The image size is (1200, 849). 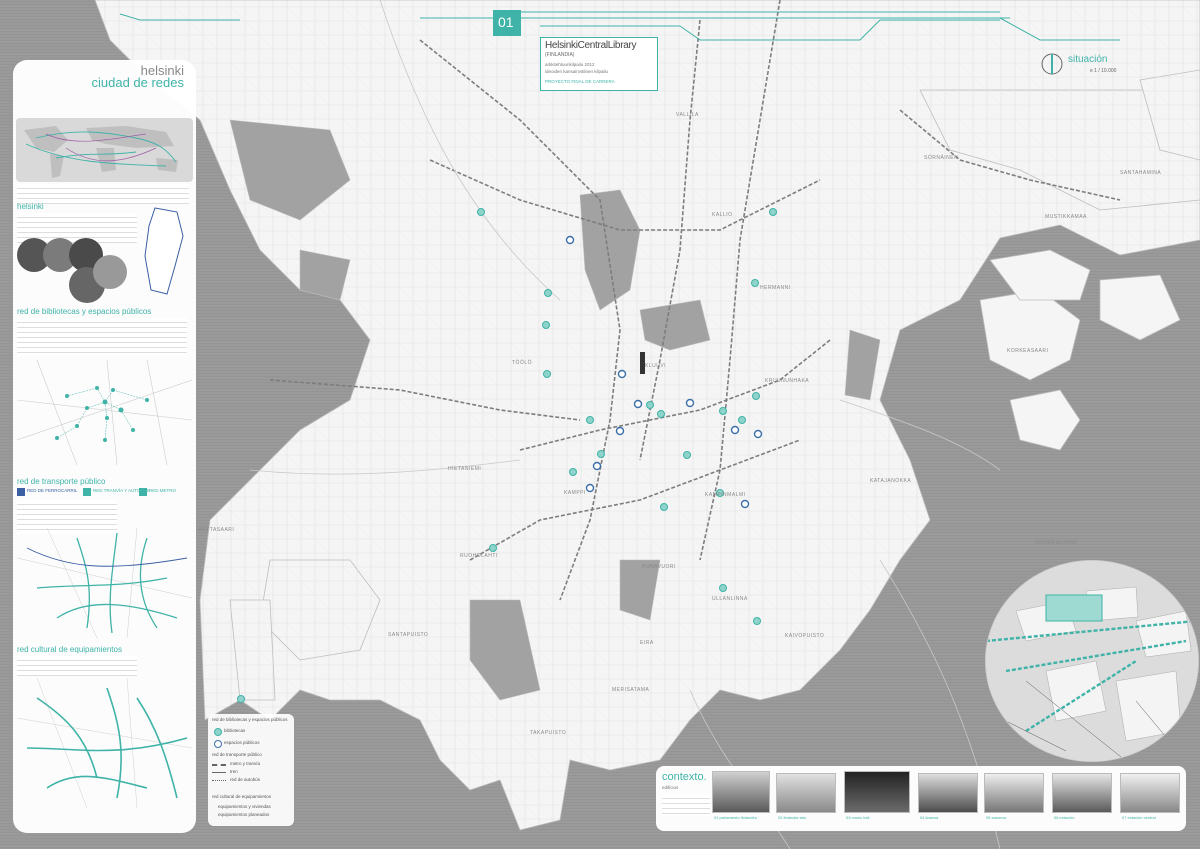 What do you see at coordinates (87, 492) in the screenshot?
I see `legend-tram-swatch` at bounding box center [87, 492].